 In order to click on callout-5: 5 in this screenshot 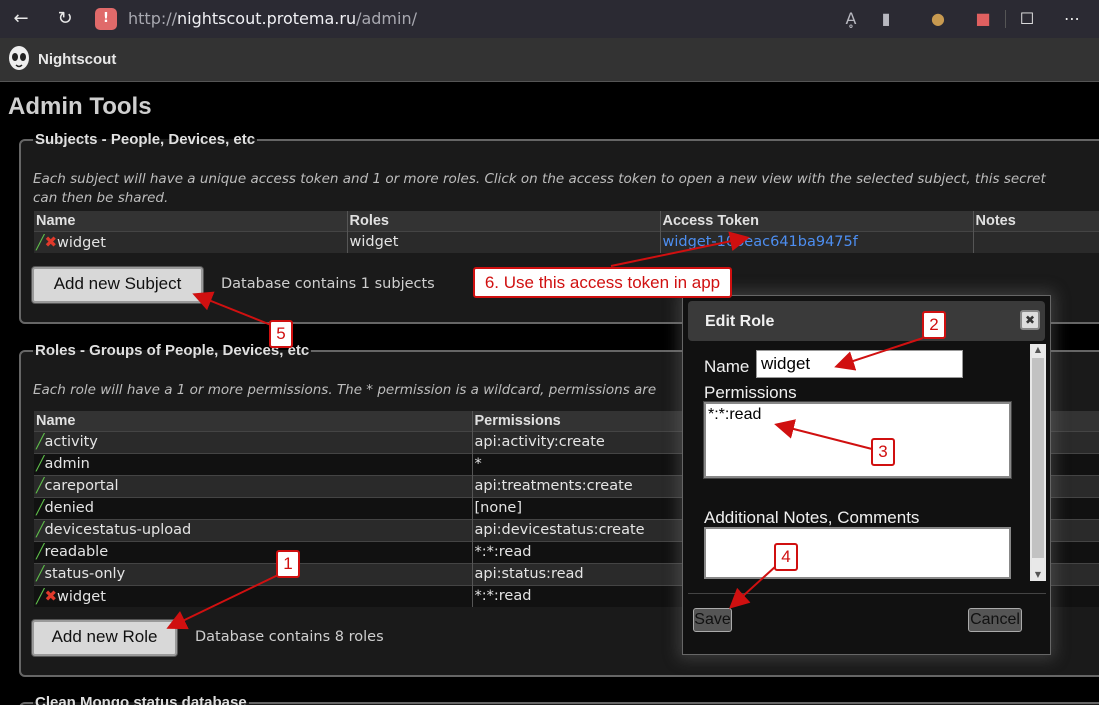, I will do `click(281, 334)`.